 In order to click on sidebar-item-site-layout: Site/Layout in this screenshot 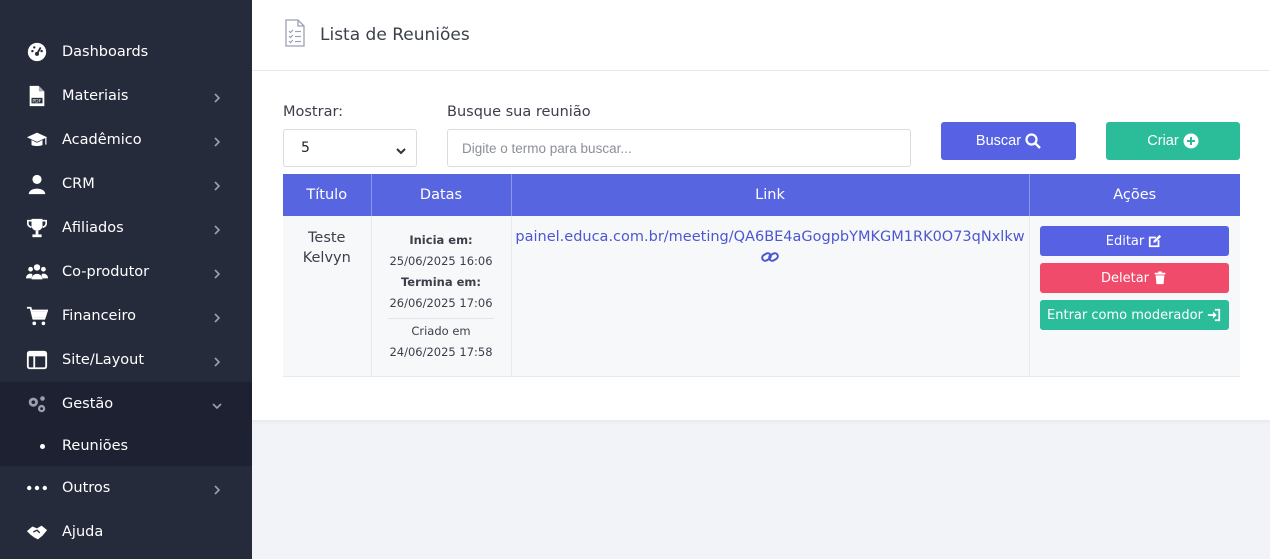, I will do `click(126, 360)`.